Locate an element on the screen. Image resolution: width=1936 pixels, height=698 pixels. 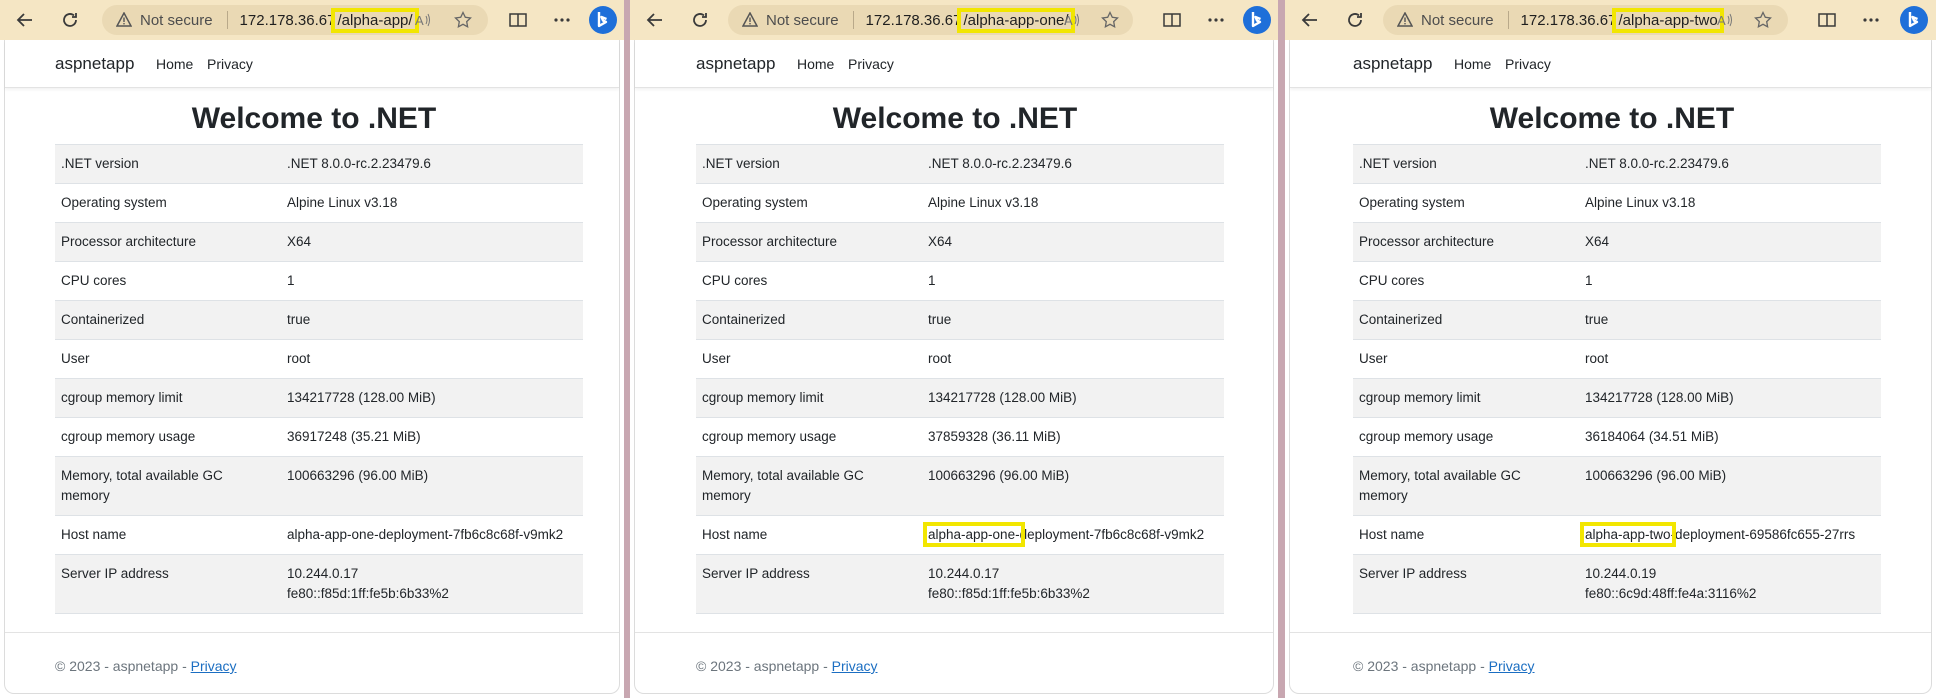
table-row: cgroup memory usage 36917248 (35.21 MiB) is located at coordinates (319, 437).